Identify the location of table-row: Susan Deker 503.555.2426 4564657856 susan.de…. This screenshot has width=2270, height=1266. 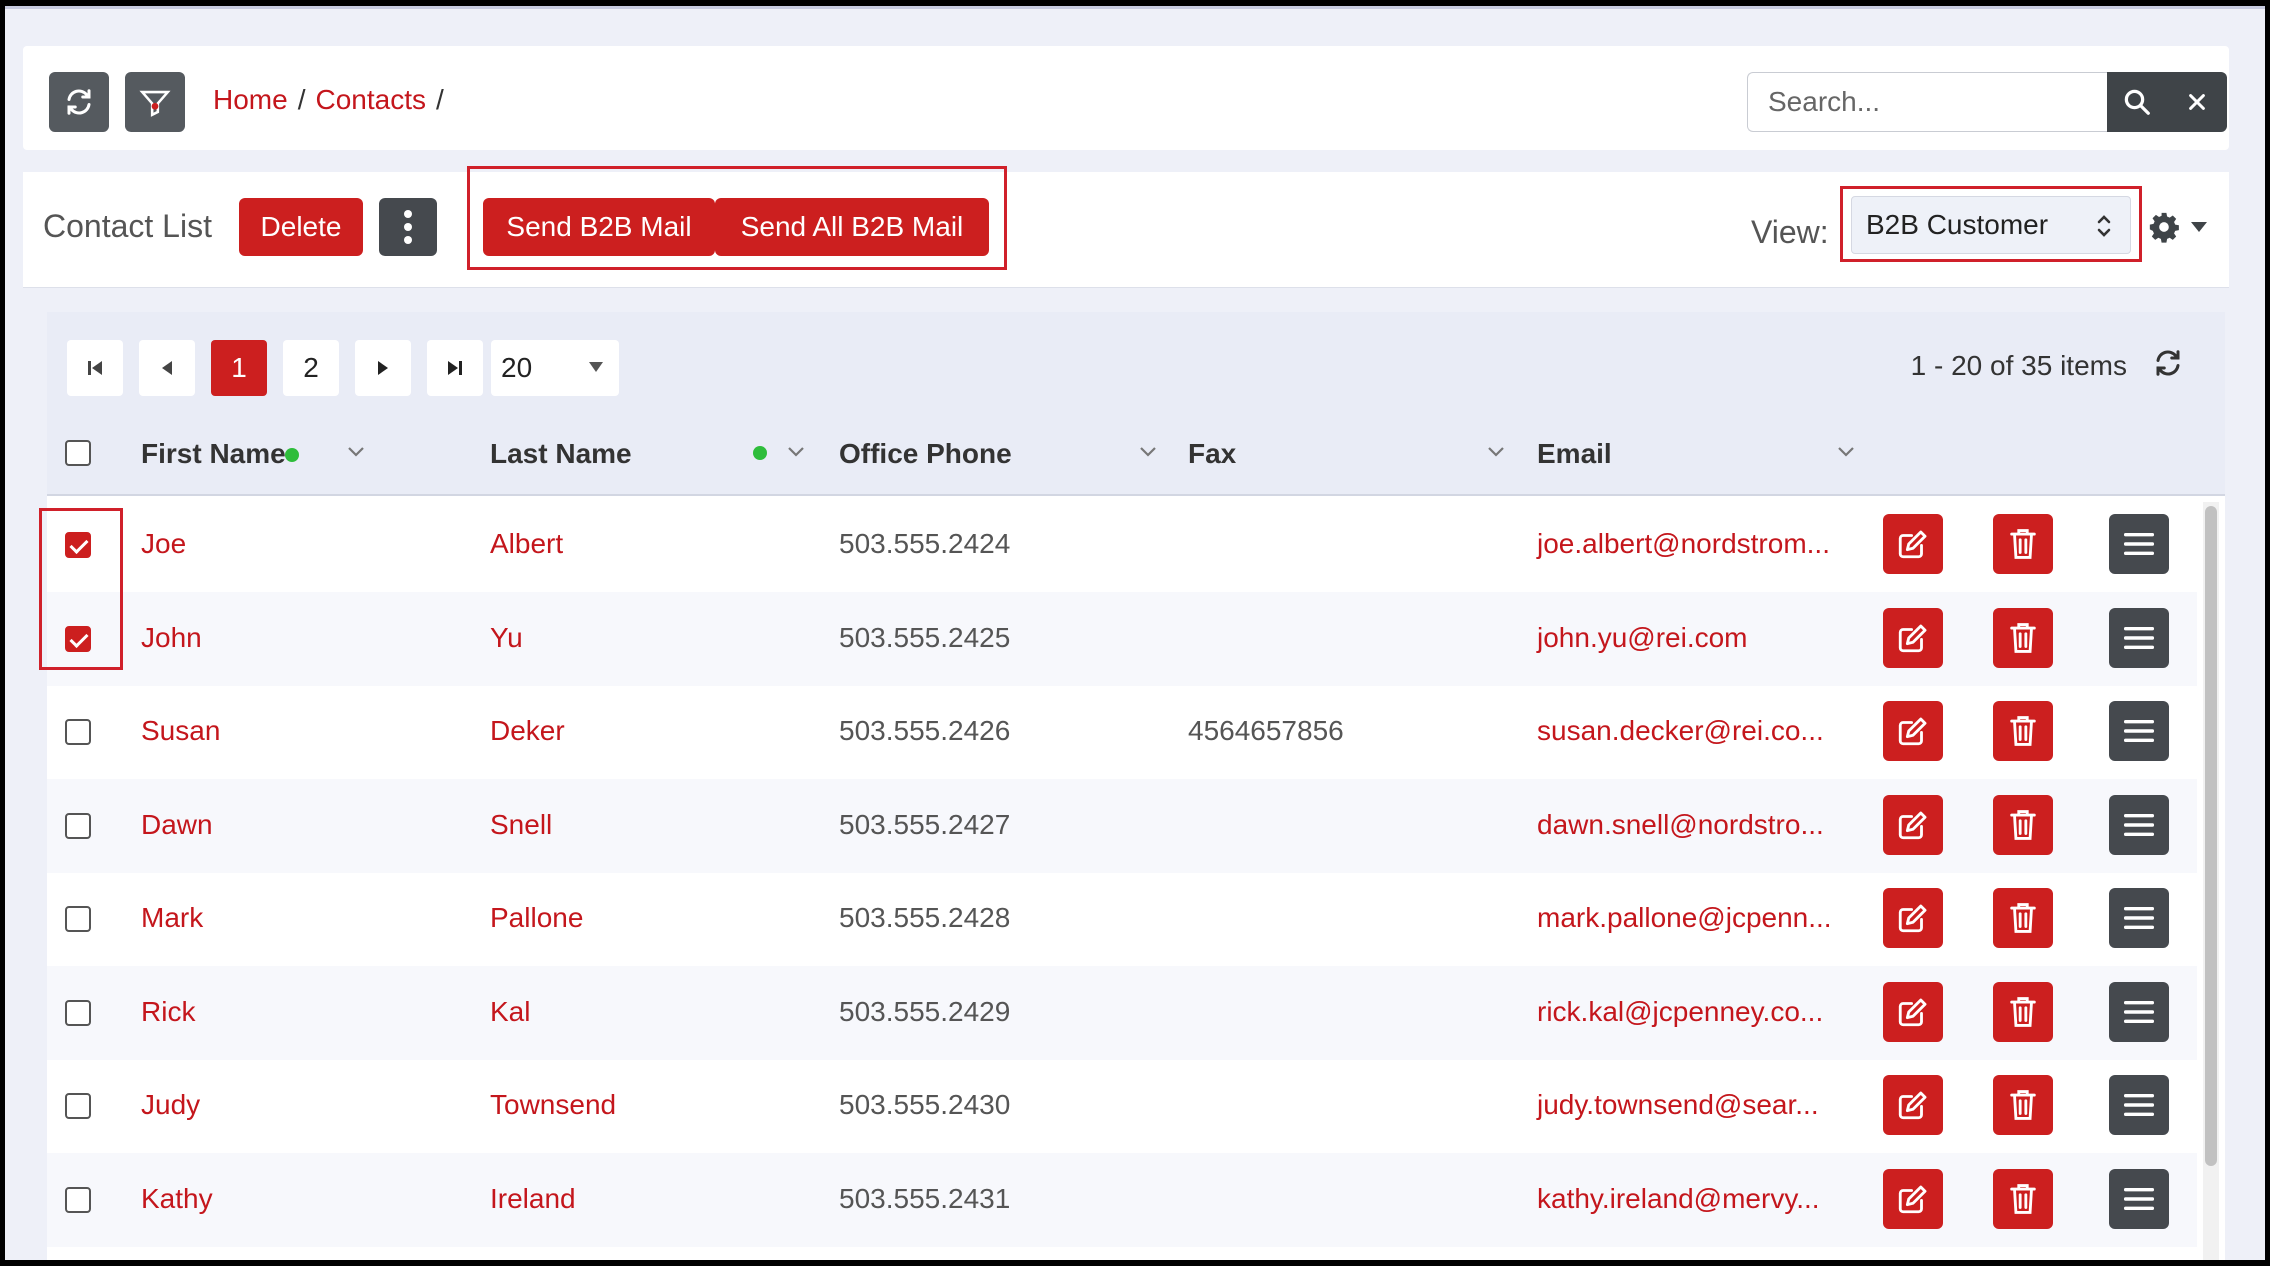
(1122, 732).